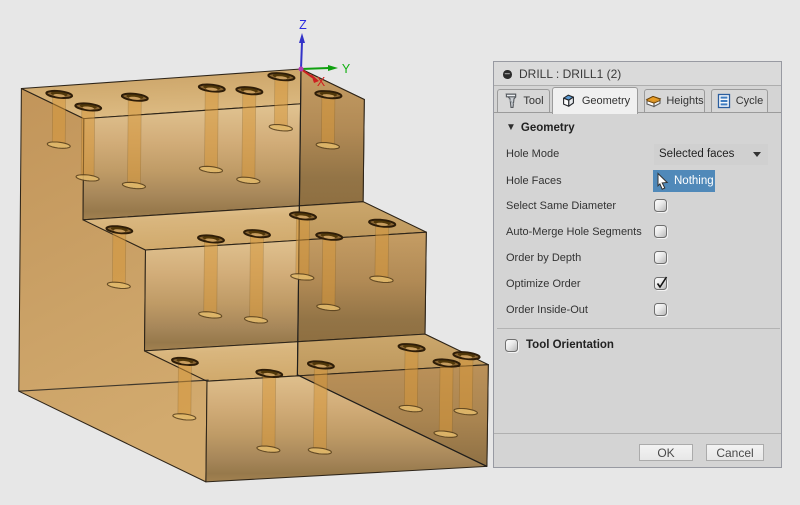  Describe the element at coordinates (346, 69) in the screenshot. I see `svg-text: Y` at that location.